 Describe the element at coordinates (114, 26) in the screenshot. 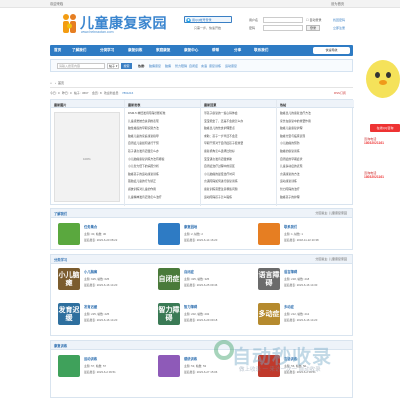

I see `site-logo: 儿童康复家园 www.hebnaotan.com` at that location.